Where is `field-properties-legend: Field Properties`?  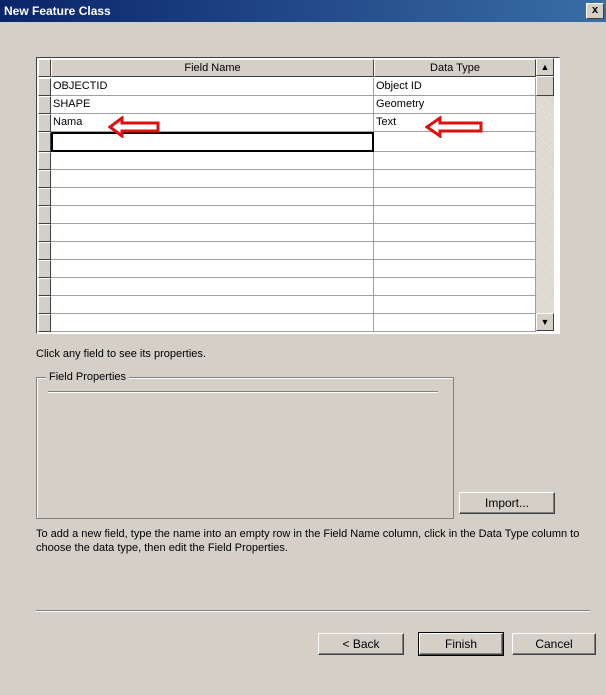
field-properties-legend: Field Properties is located at coordinates (88, 377).